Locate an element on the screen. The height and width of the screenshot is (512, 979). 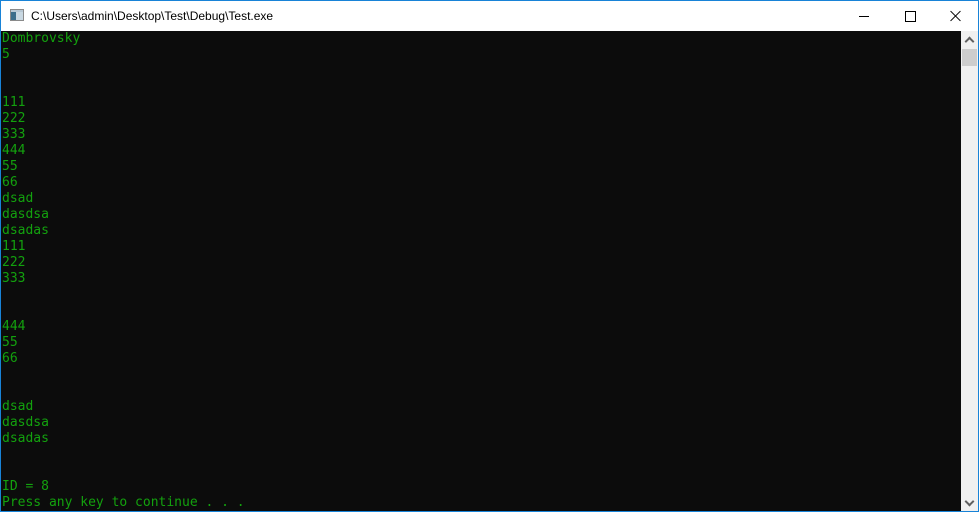
maximize-button is located at coordinates (910, 16).